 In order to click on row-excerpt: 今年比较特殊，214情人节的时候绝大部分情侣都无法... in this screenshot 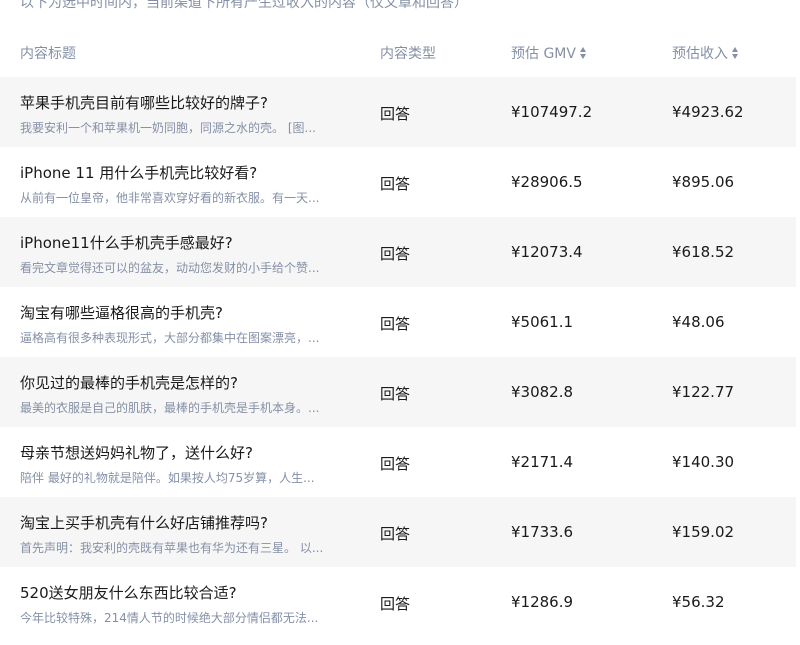, I will do `click(169, 618)`.